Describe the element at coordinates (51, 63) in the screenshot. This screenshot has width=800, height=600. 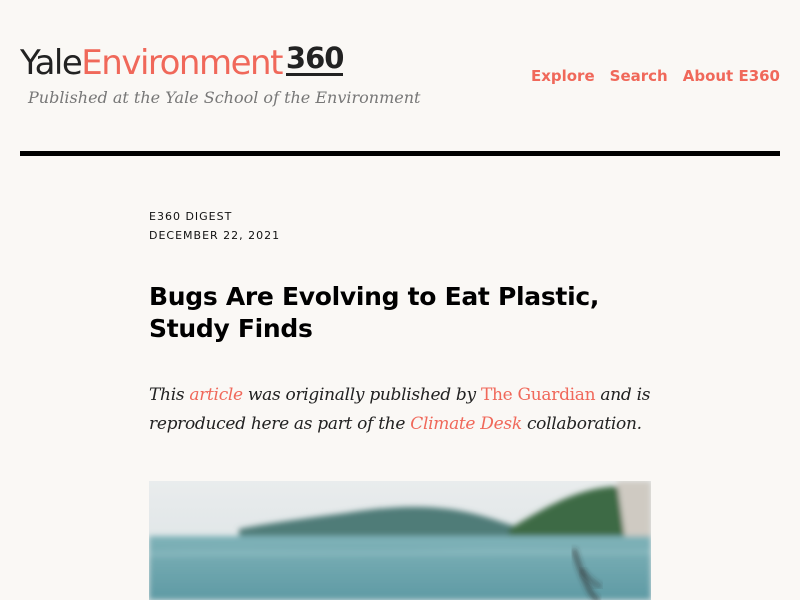
I see `logo-yale-text: Yale` at that location.